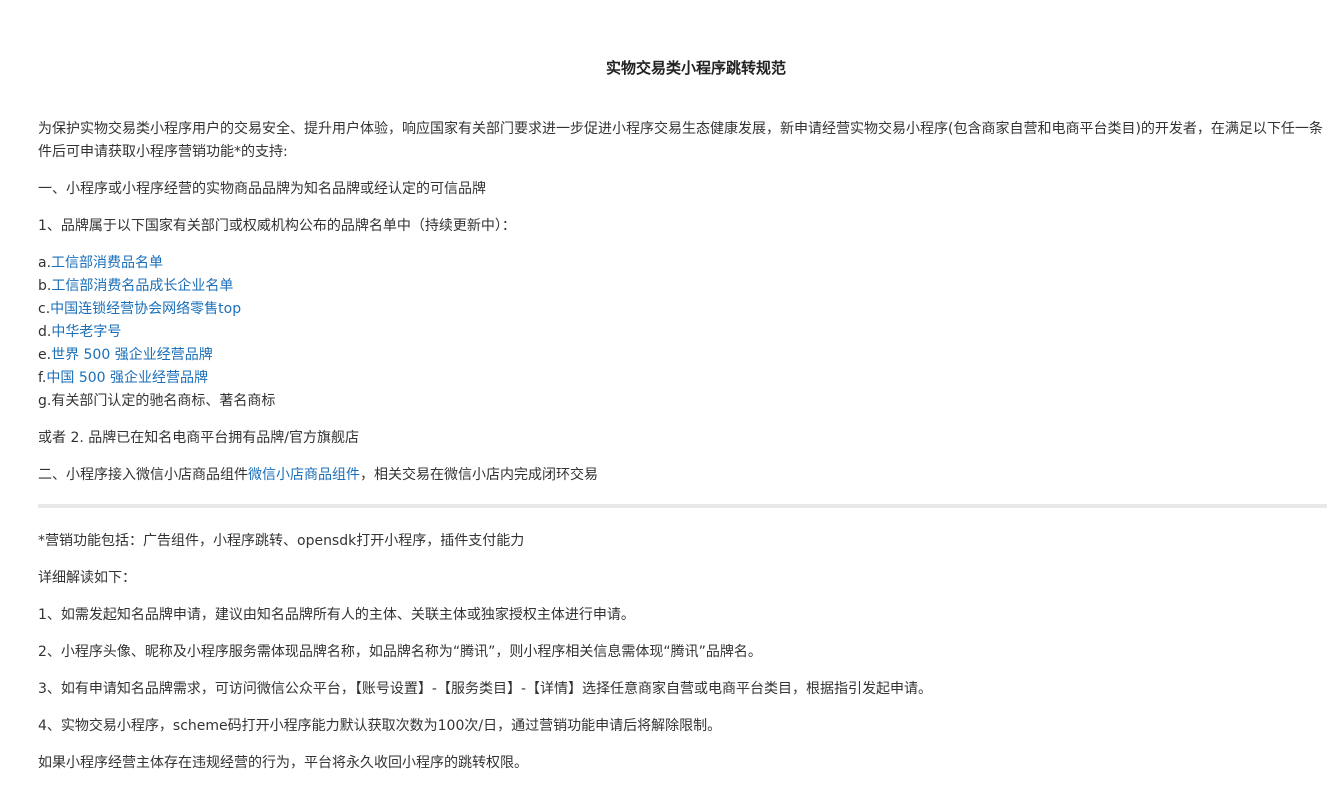 The width and height of the screenshot is (1329, 809). What do you see at coordinates (281, 541) in the screenshot?
I see `marketing-note: *营销功能包括：广告组件，小程序跳转、opensdk打开小程序，插件支付能力` at bounding box center [281, 541].